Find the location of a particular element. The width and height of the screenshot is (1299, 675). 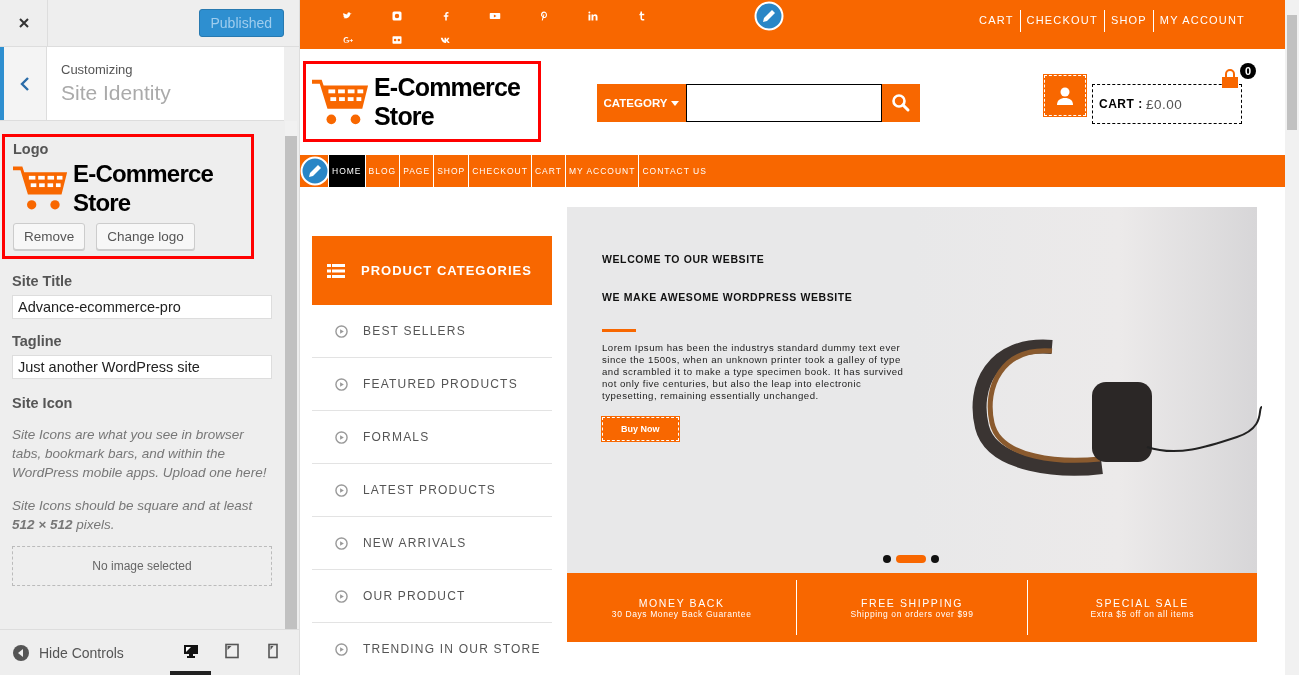

desktop-icon is located at coordinates (190, 650).